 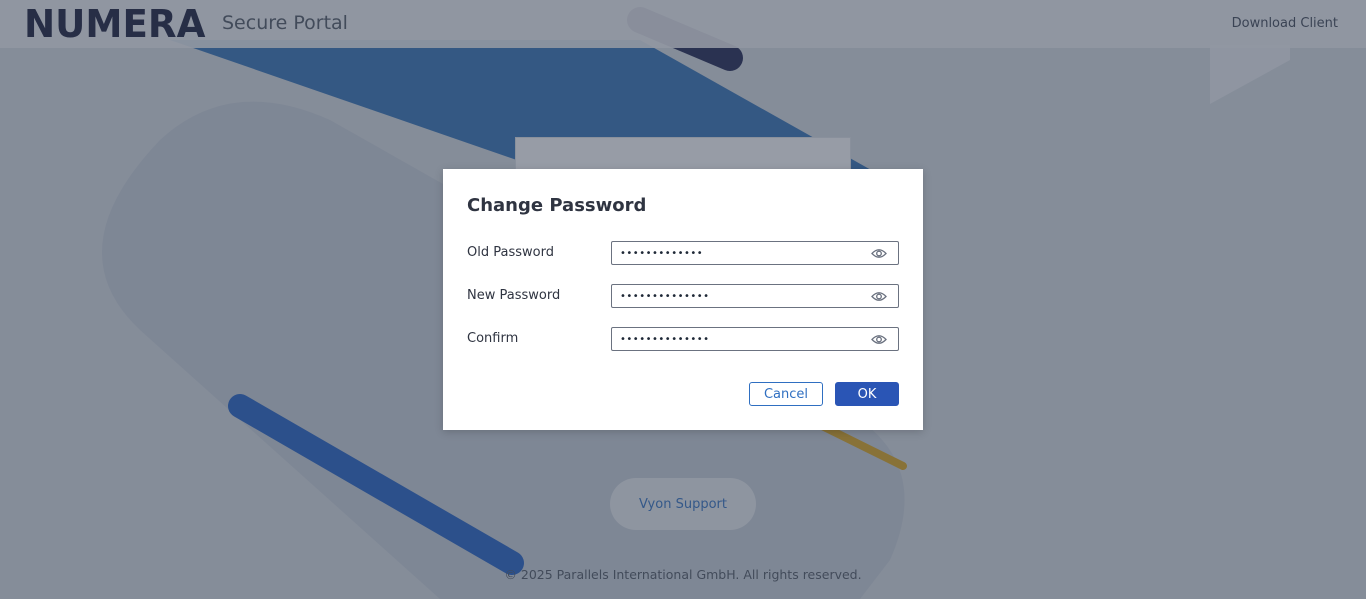 What do you see at coordinates (557, 205) in the screenshot?
I see `dialog-title: Change Password` at bounding box center [557, 205].